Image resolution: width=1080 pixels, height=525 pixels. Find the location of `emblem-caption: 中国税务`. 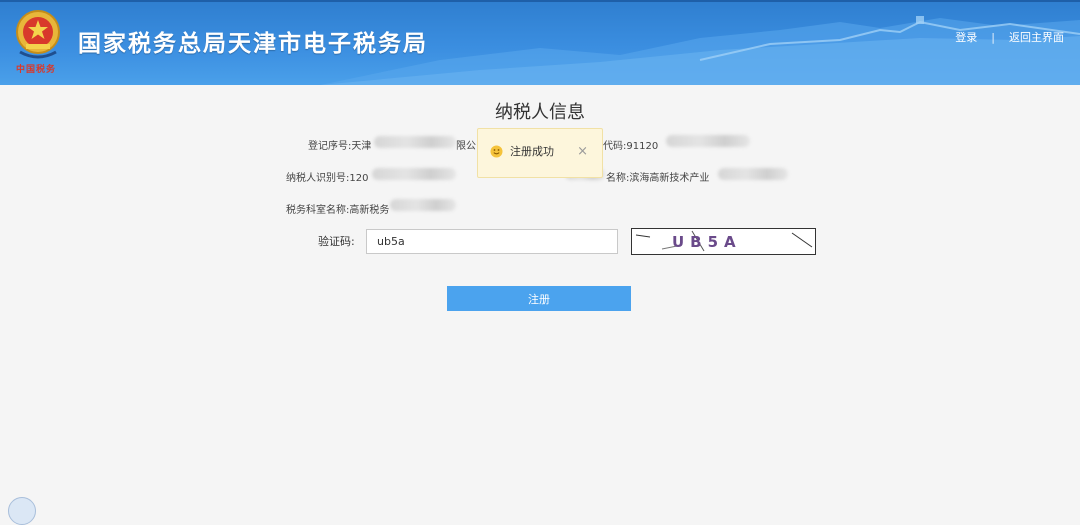

emblem-caption: 中国税务 is located at coordinates (36, 70).